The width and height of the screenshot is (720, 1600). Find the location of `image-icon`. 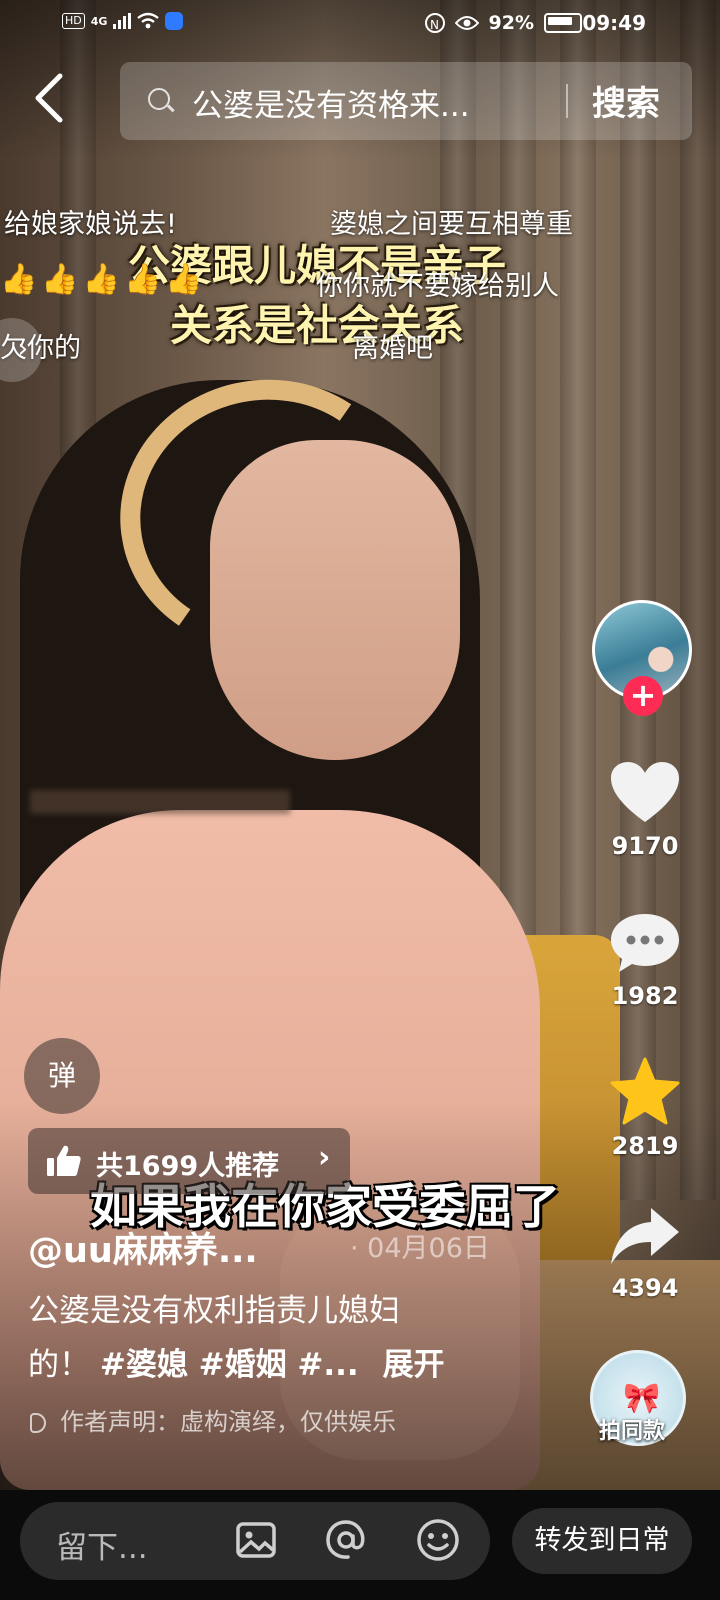

image-icon is located at coordinates (256, 1540).